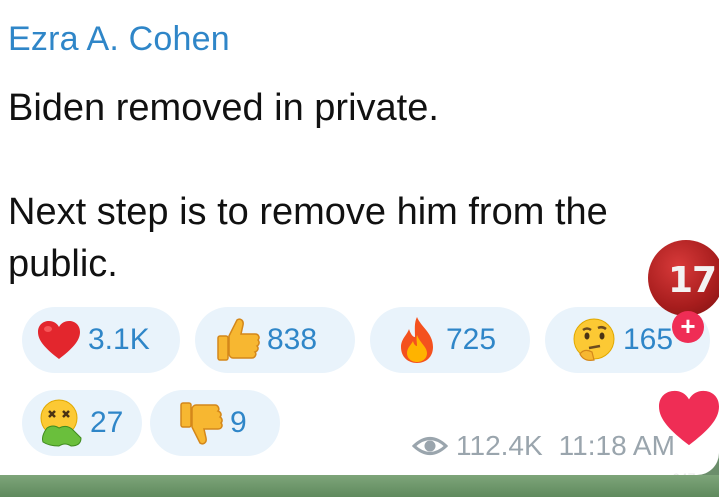 This screenshot has width=719, height=497. I want to click on thumbs-up-icon, so click(238, 340).